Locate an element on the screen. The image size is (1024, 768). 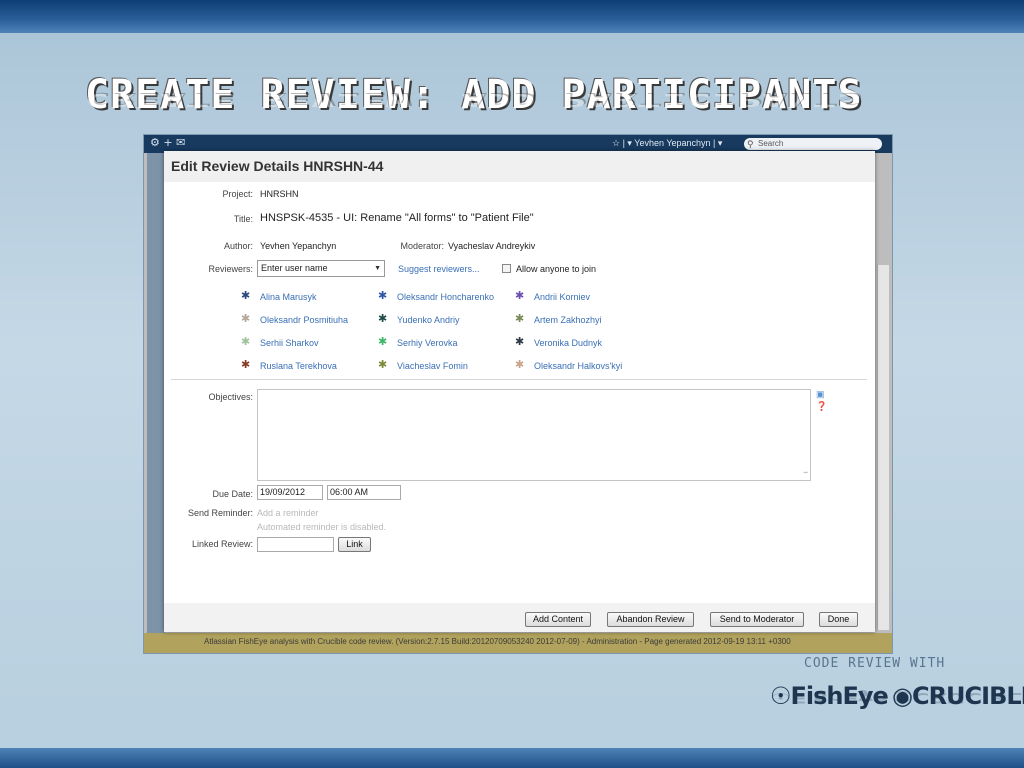
divider is located at coordinates (519, 379).